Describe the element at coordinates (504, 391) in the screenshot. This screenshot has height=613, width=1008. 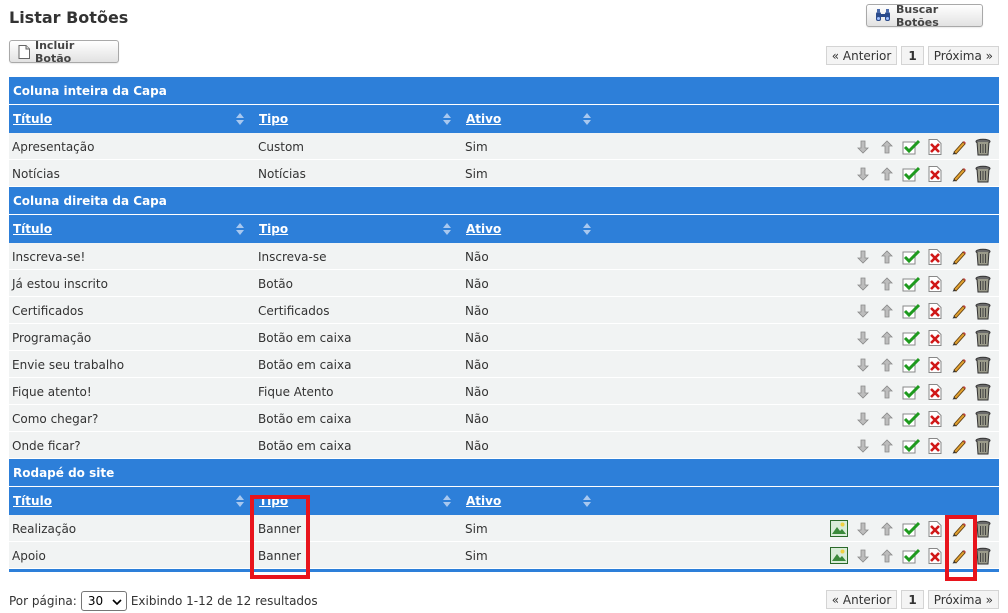
I see `table-row: Fique atento! Fique Atento Não` at that location.